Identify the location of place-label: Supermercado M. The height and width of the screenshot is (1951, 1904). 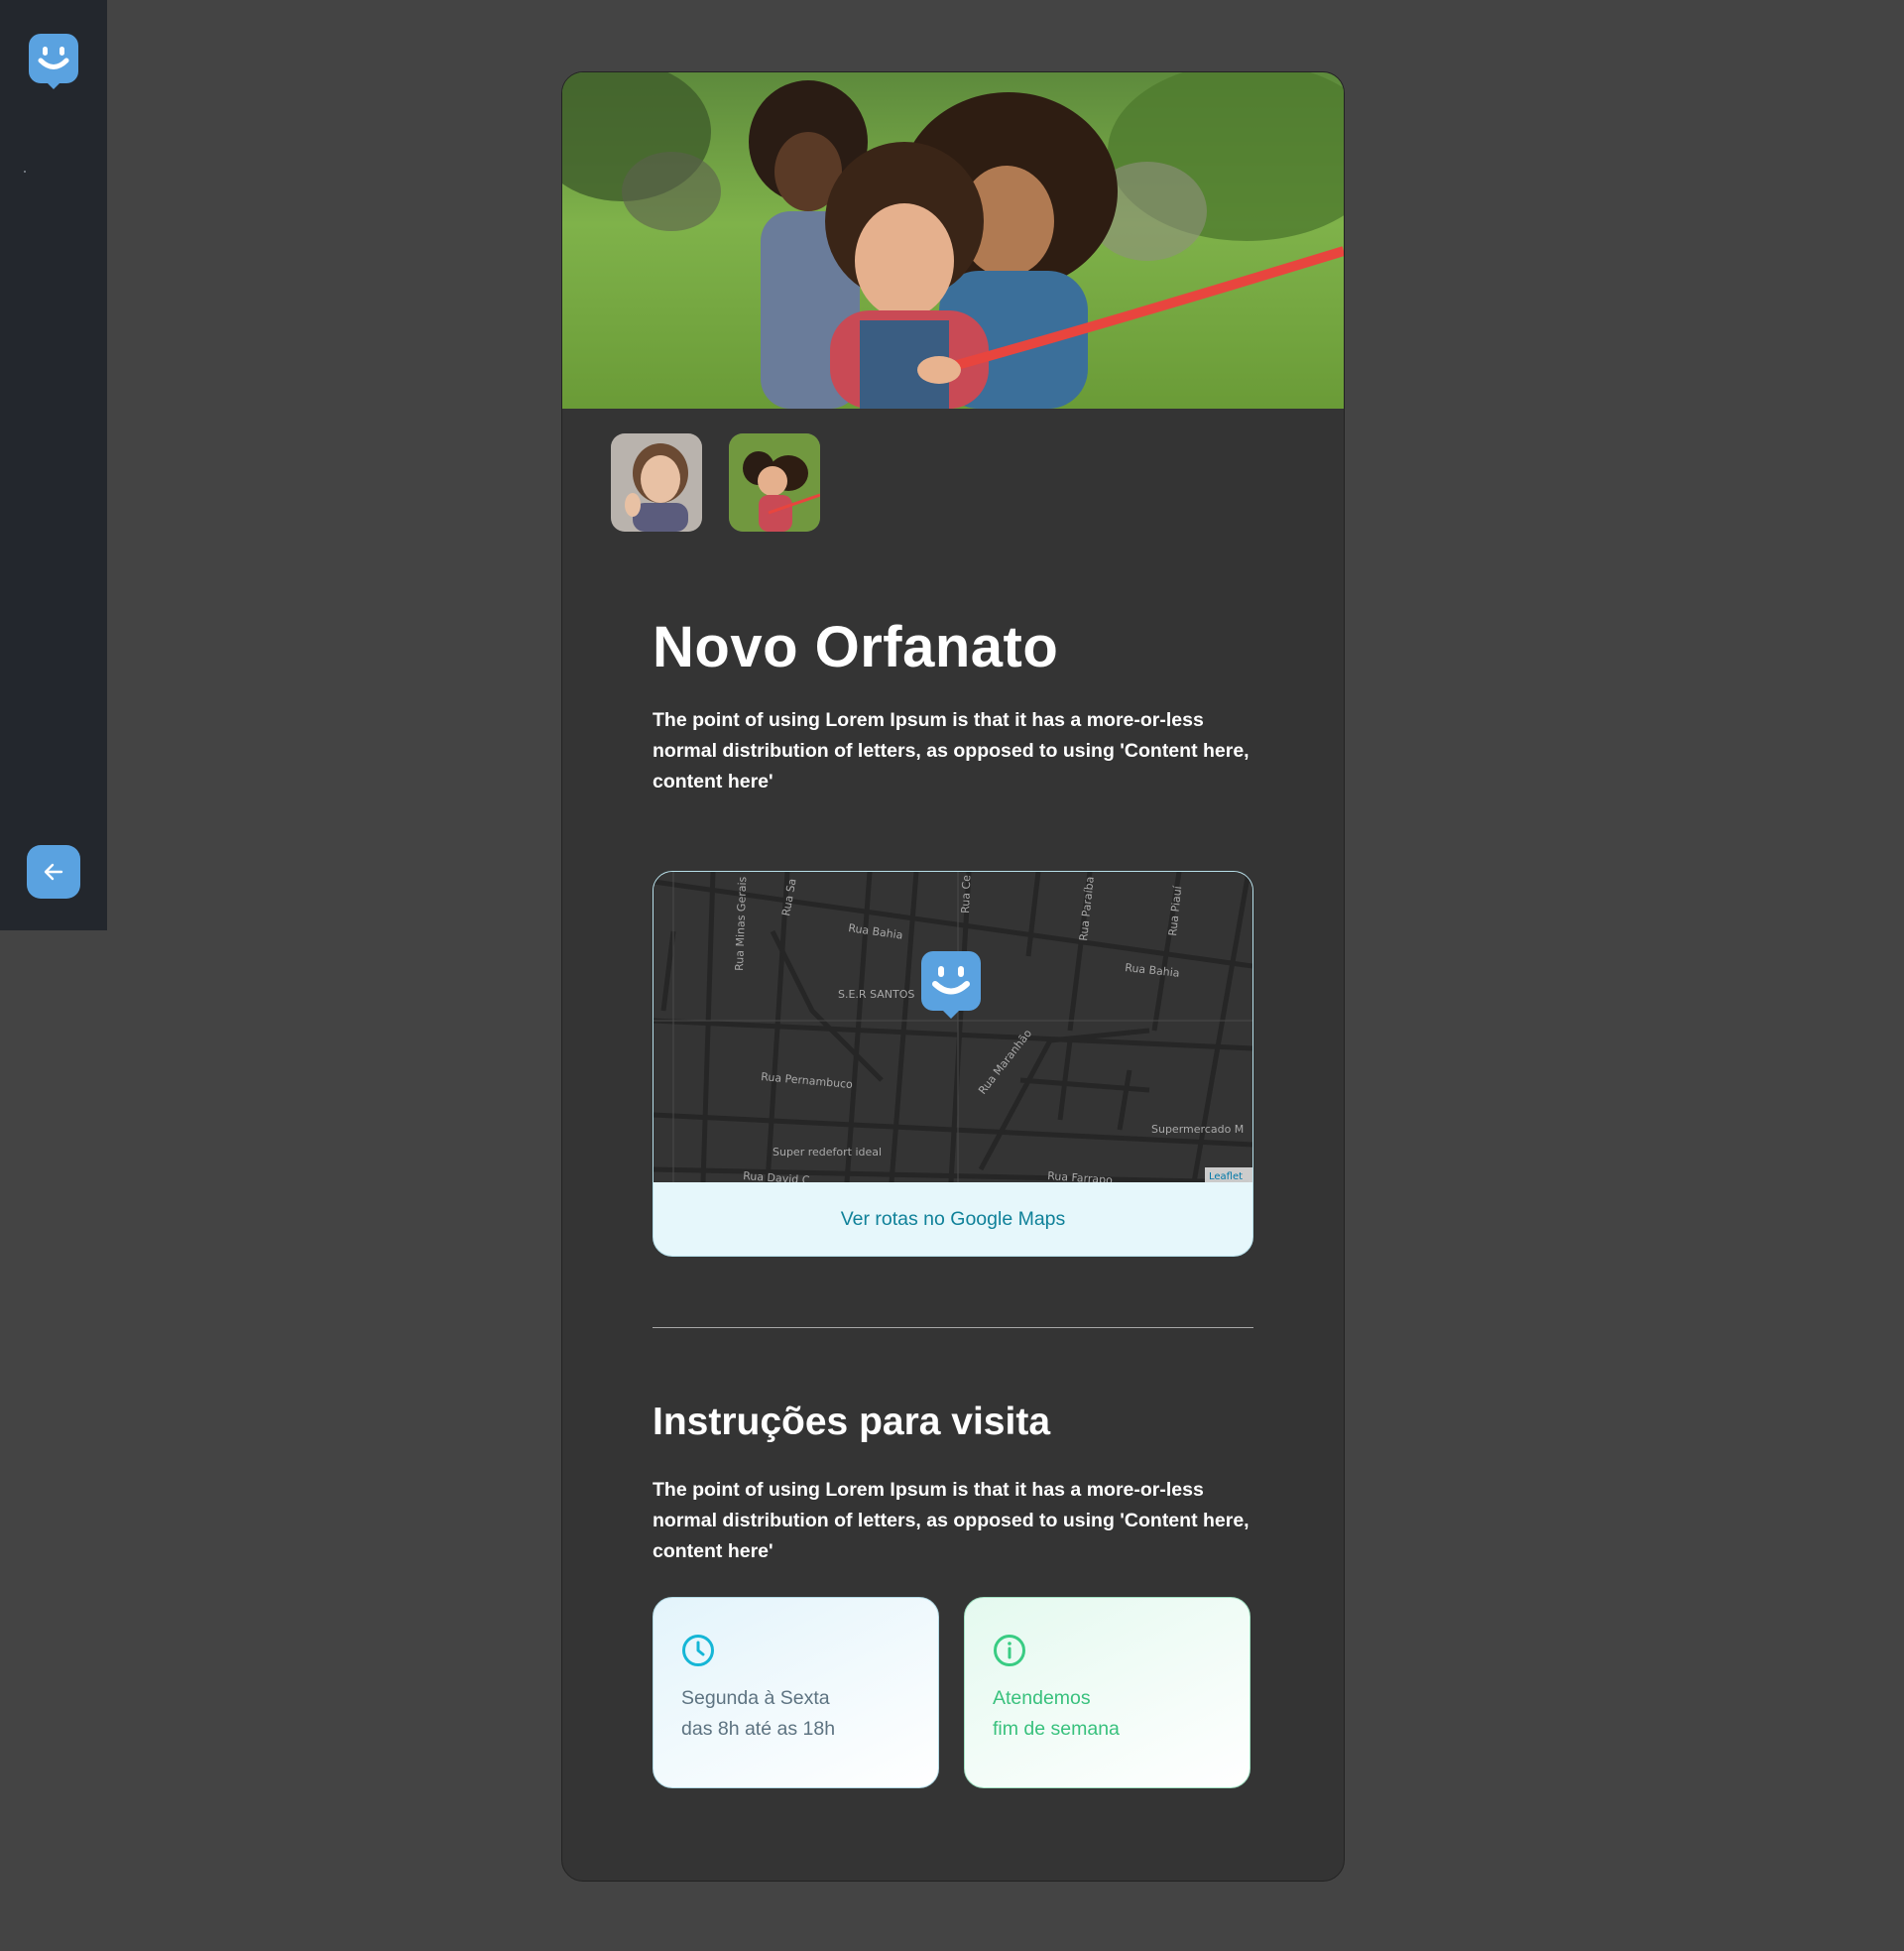
(1197, 1129).